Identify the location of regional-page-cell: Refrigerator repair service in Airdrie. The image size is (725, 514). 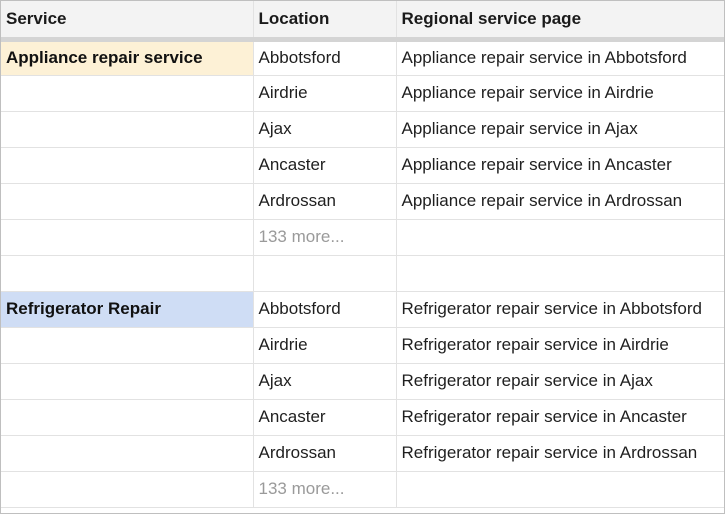
(560, 345).